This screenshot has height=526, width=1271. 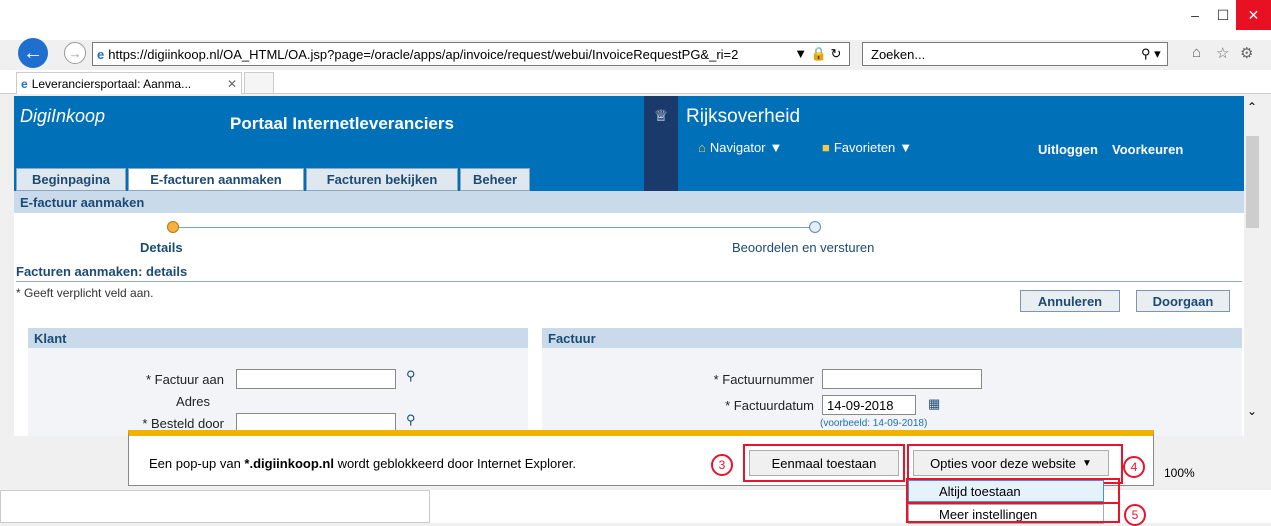 I want to click on factuur-aan-label: * Factuur aan, so click(x=184, y=379).